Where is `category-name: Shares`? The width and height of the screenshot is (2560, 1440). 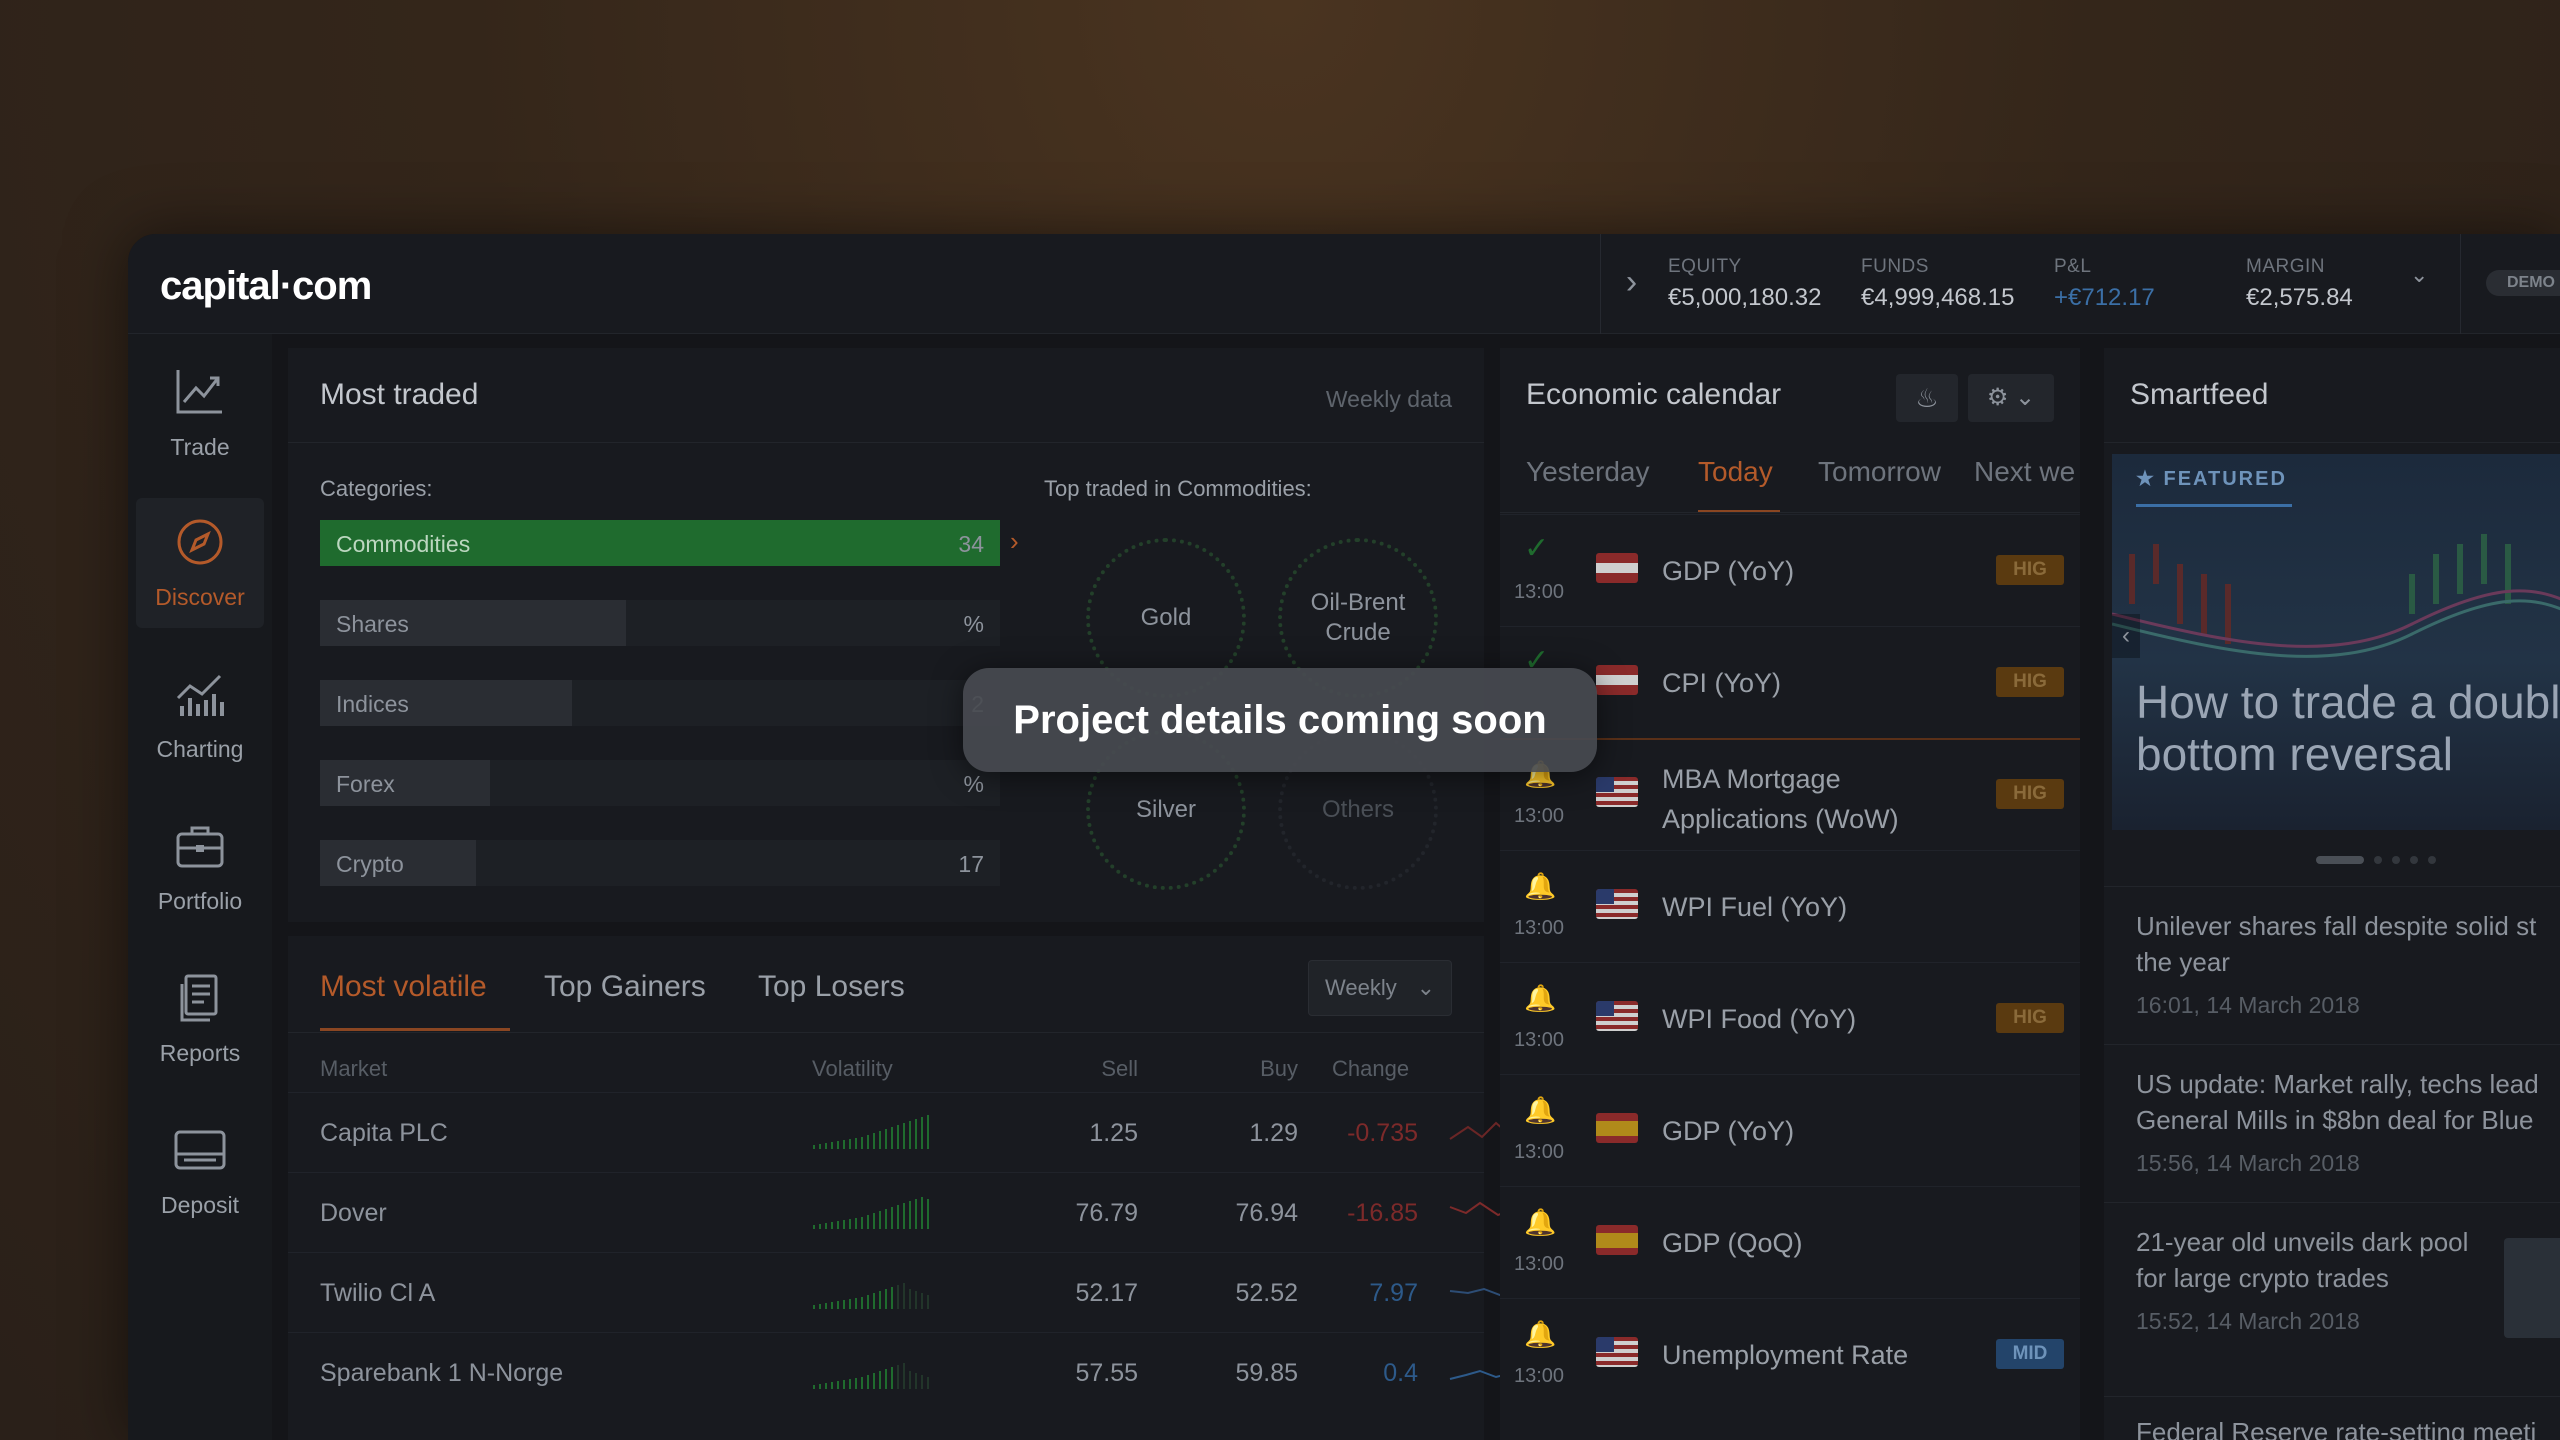 category-name: Shares is located at coordinates (372, 624).